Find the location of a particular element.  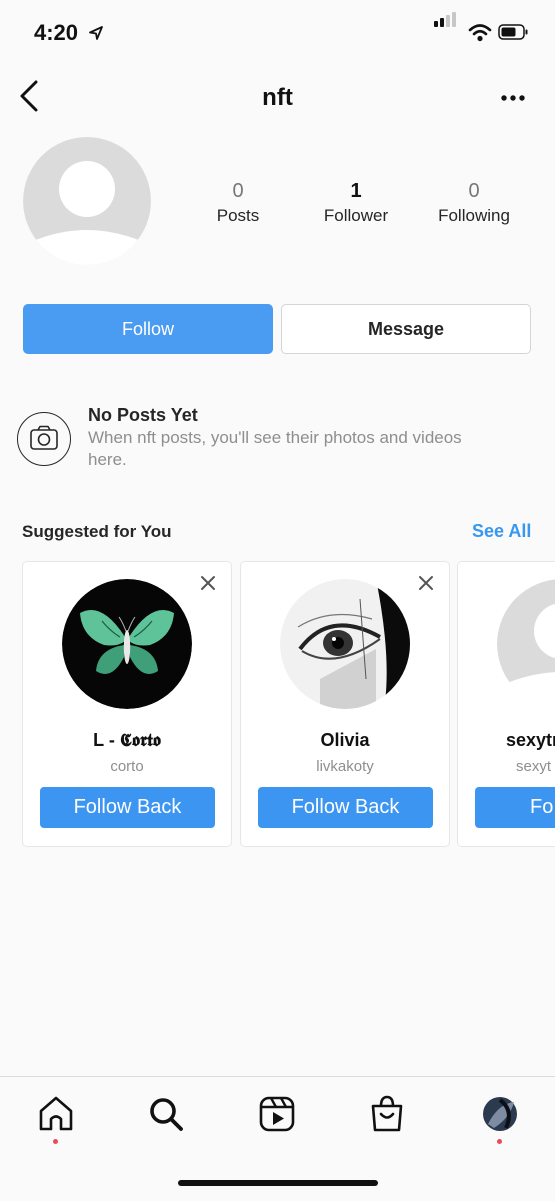

see-all-link: See All is located at coordinates (501, 531).